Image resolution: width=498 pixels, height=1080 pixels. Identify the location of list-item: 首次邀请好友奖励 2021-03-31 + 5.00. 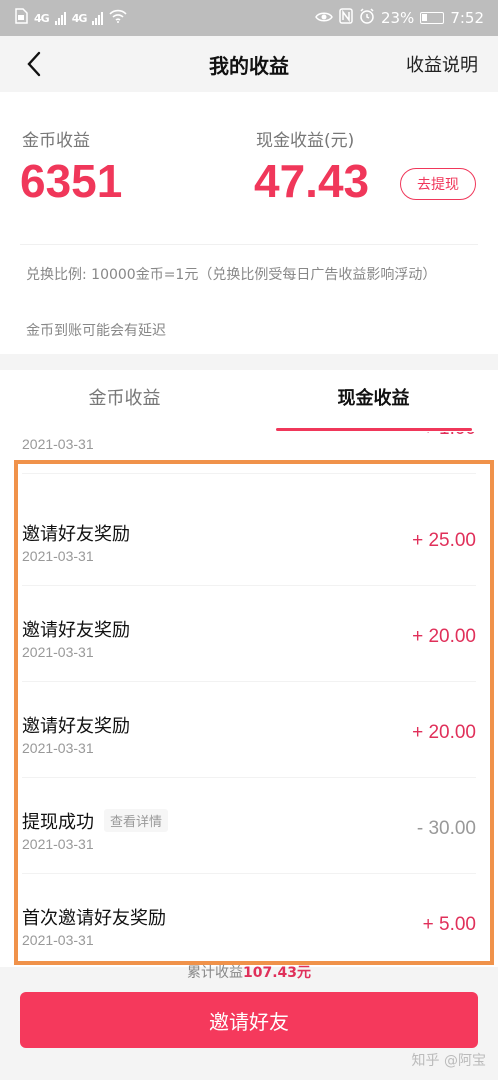
(249, 920).